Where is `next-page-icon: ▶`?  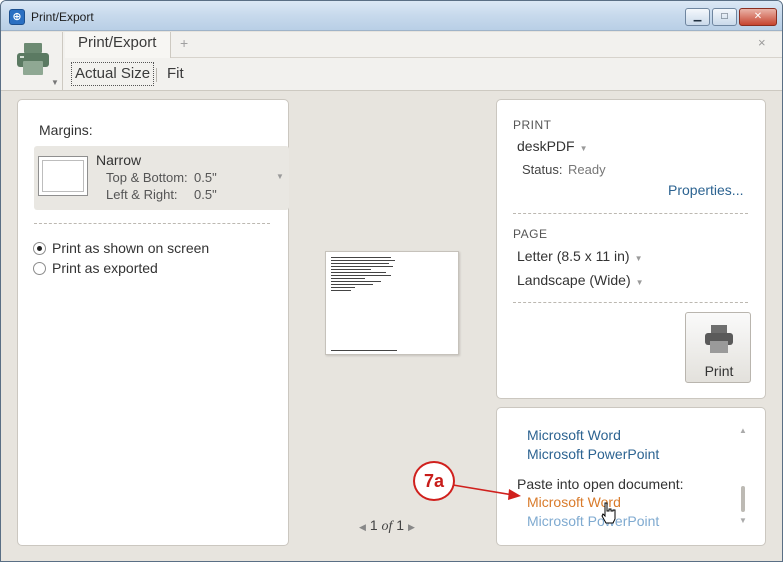
next-page-icon: ▶ is located at coordinates (411, 527).